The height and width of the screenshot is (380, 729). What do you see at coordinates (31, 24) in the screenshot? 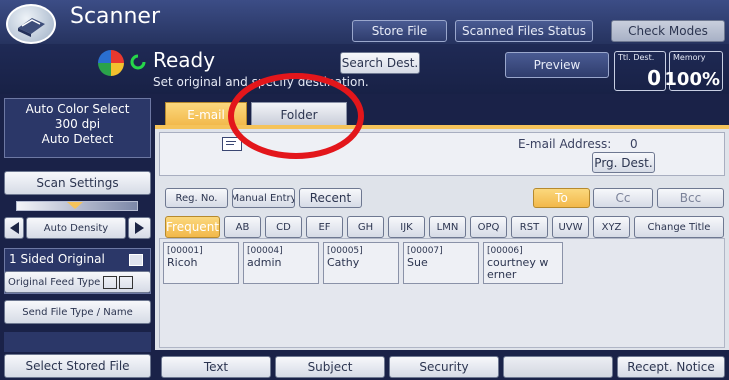
I see `scanner-icon` at bounding box center [31, 24].